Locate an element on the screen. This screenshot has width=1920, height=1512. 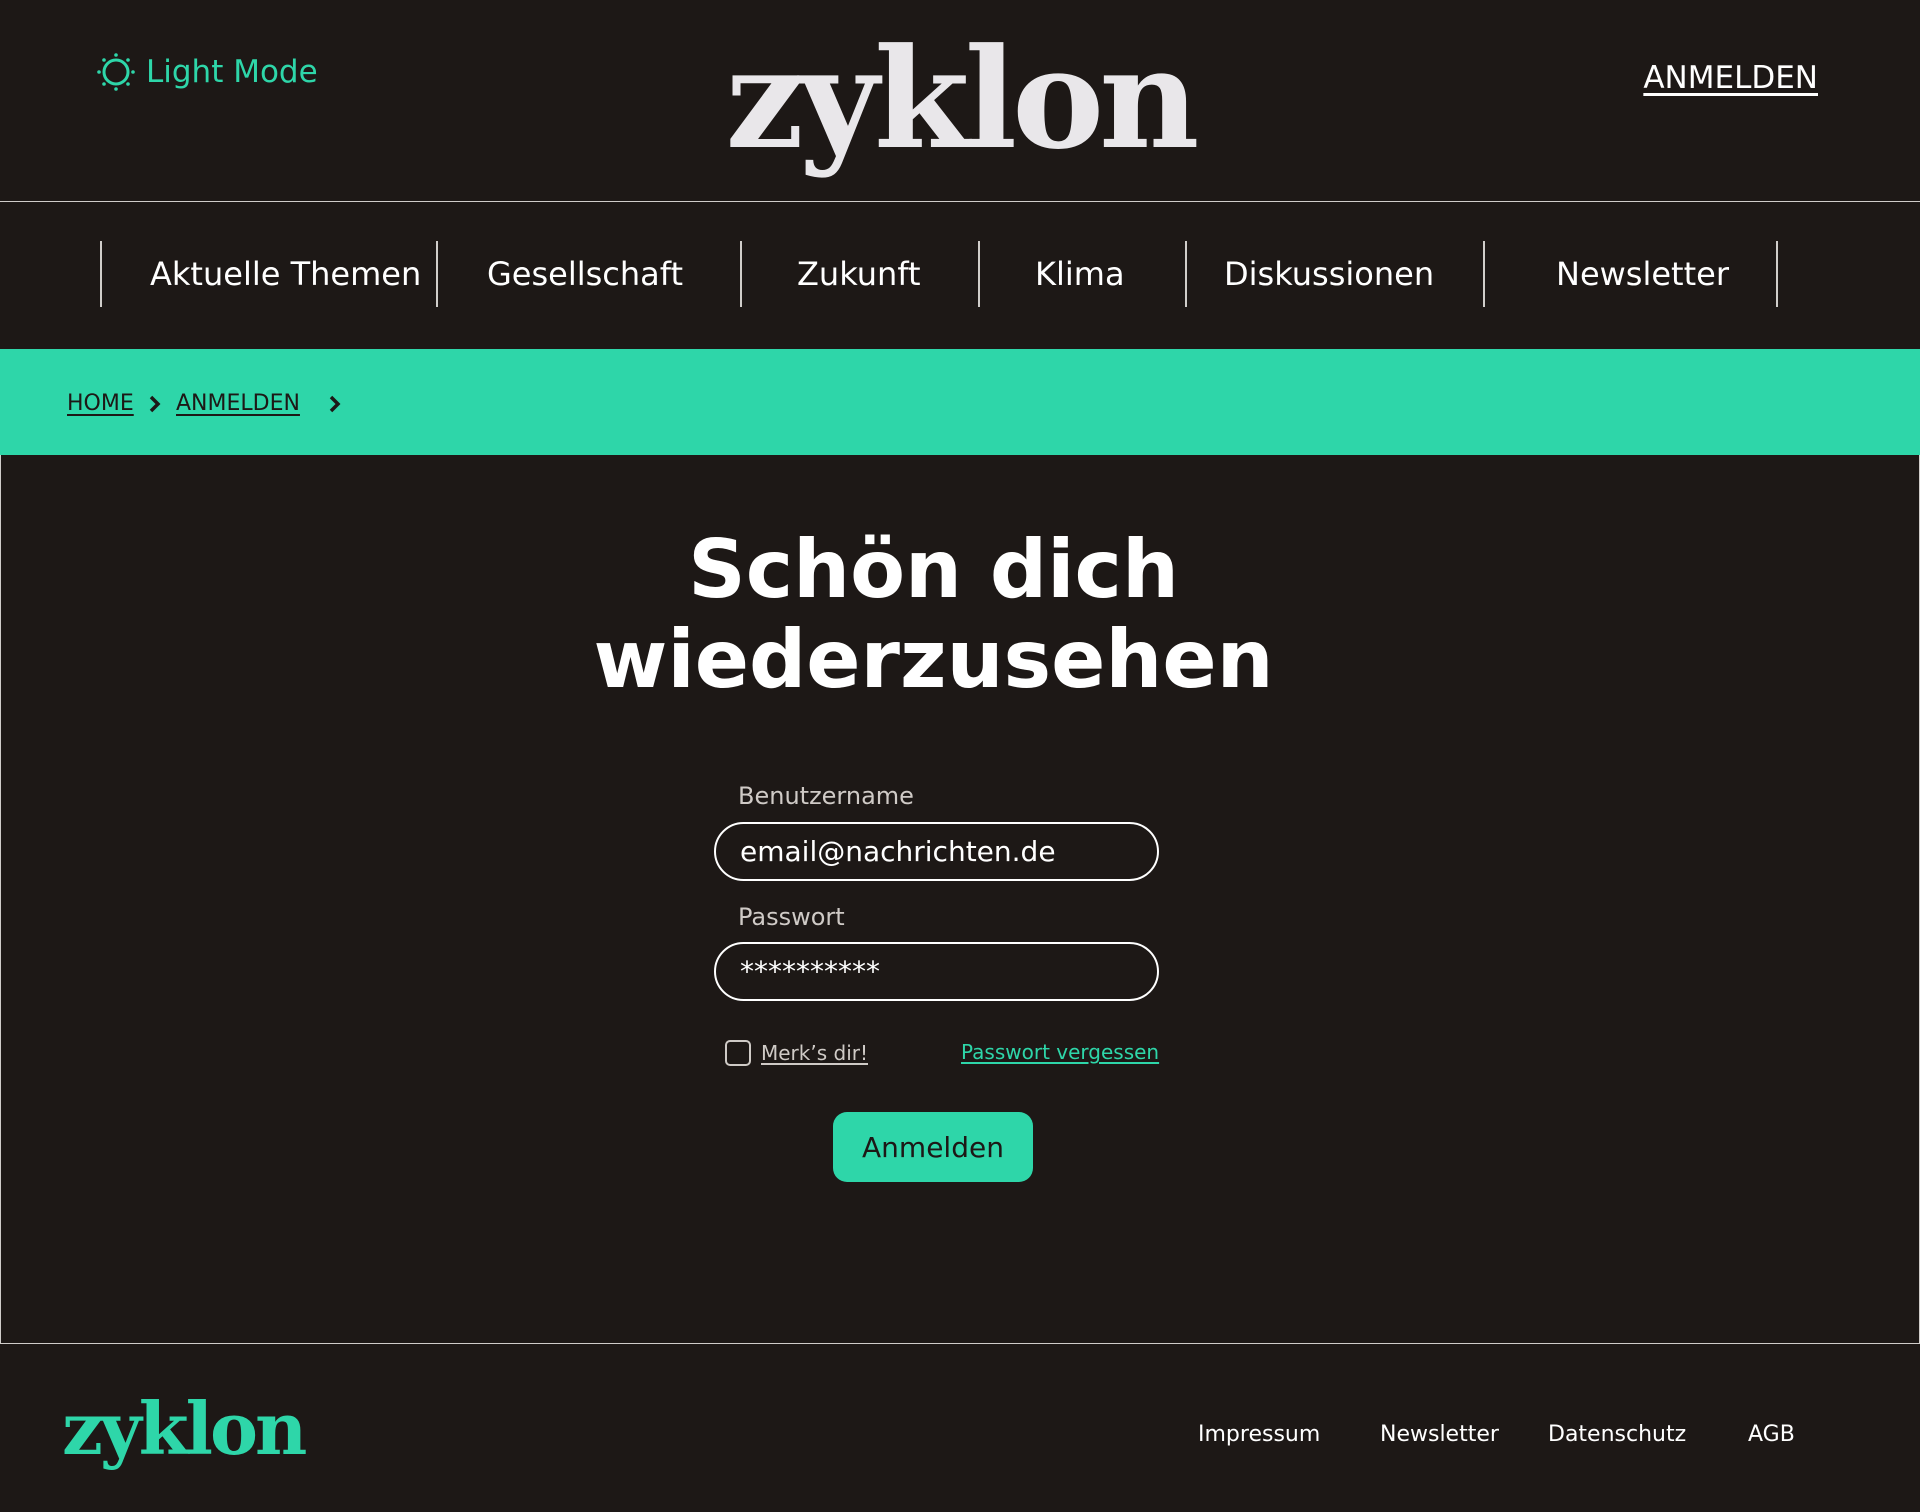
breadcrumb: HOME ANMELDEN is located at coordinates (960, 402).